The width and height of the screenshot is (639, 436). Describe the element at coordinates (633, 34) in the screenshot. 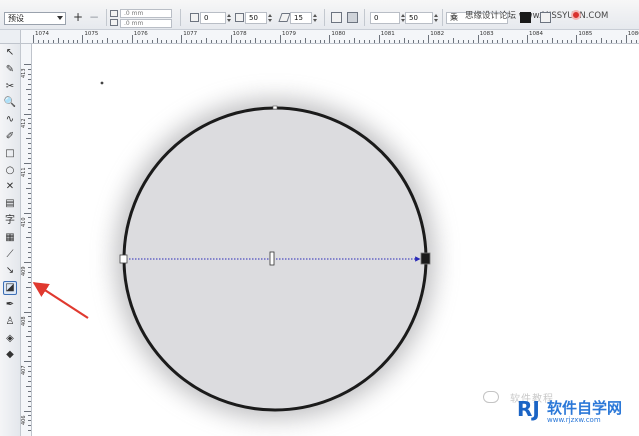

I see `ruler-label: 1086` at that location.